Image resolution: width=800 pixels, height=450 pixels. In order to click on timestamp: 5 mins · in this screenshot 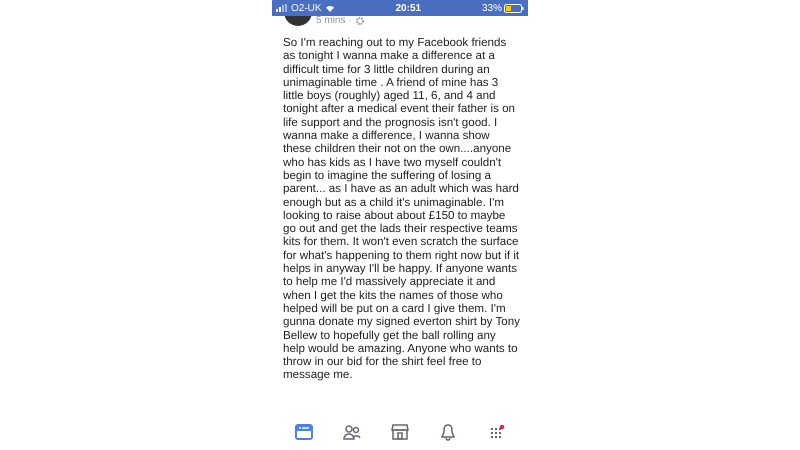, I will do `click(334, 21)`.